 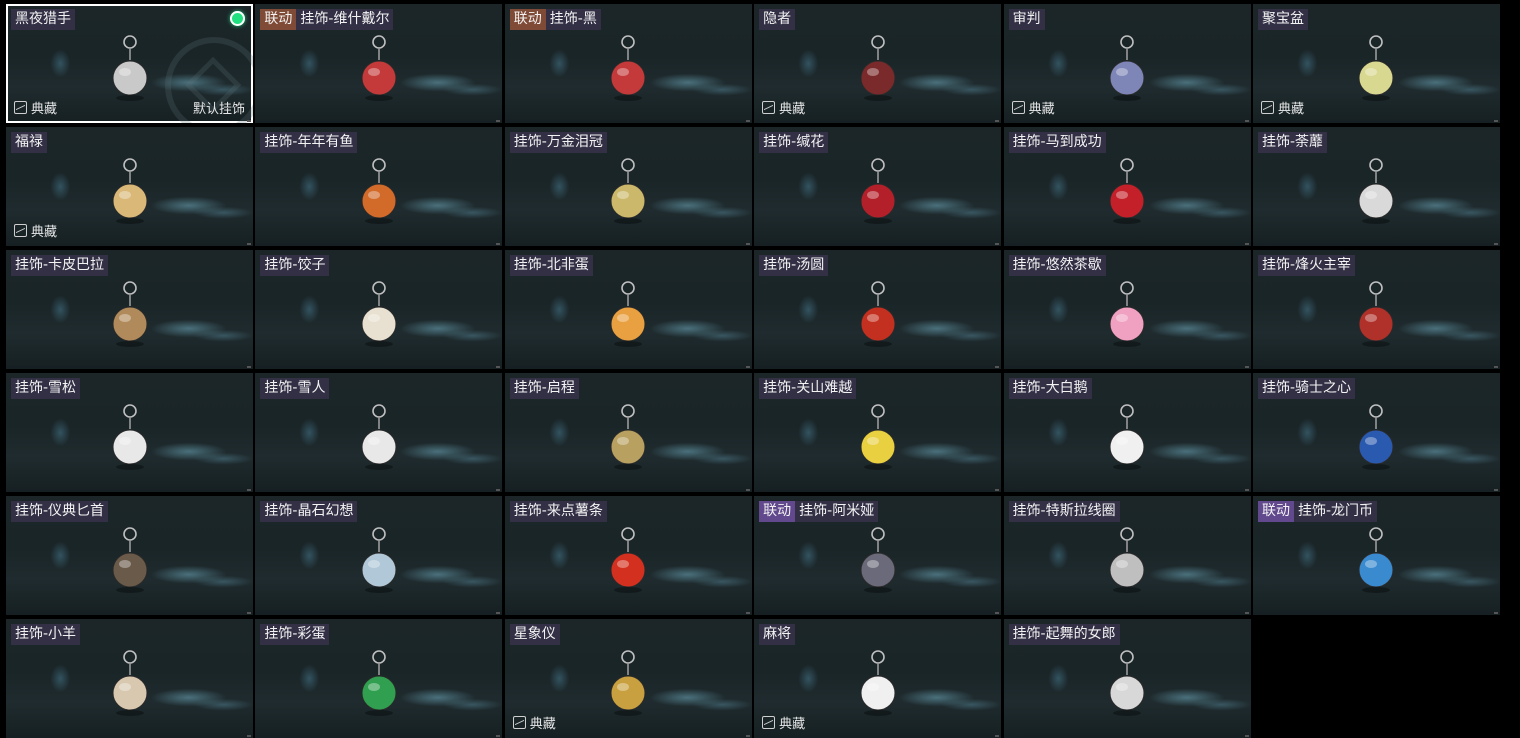 I want to click on dancer-charm-icon, so click(x=1127, y=688).